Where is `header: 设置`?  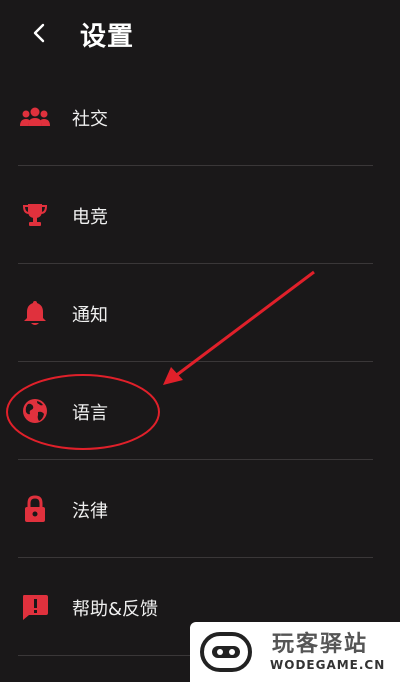
header: 设置 is located at coordinates (200, 35).